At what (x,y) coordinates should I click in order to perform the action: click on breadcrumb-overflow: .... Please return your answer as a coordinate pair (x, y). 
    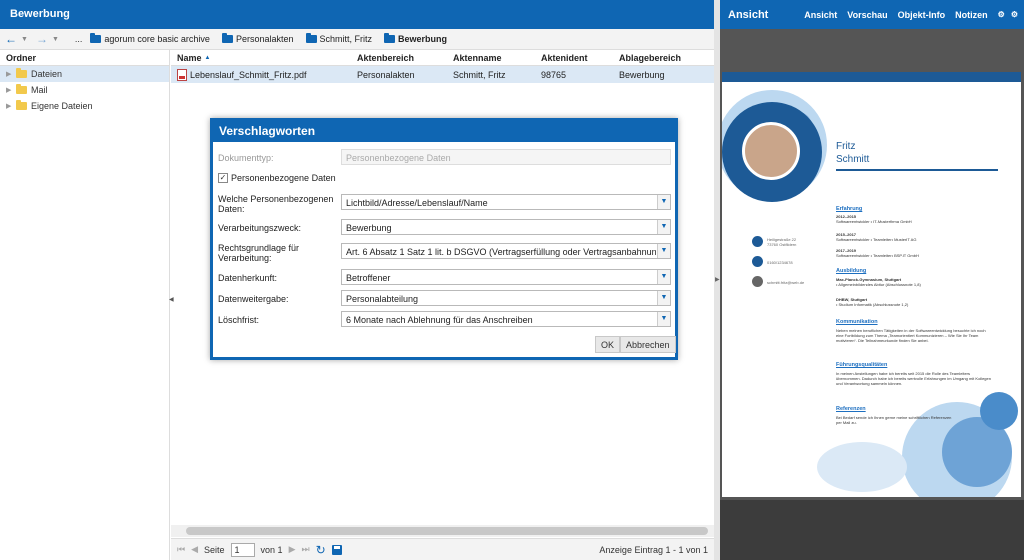
    Looking at the image, I should click on (79, 39).